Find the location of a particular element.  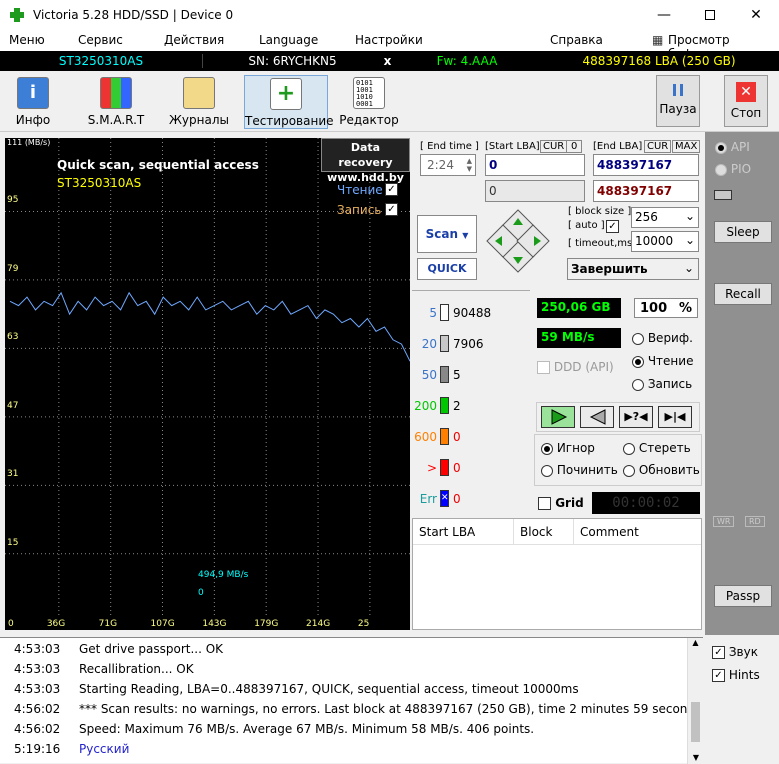

rd-indicator: RD is located at coordinates (755, 521).